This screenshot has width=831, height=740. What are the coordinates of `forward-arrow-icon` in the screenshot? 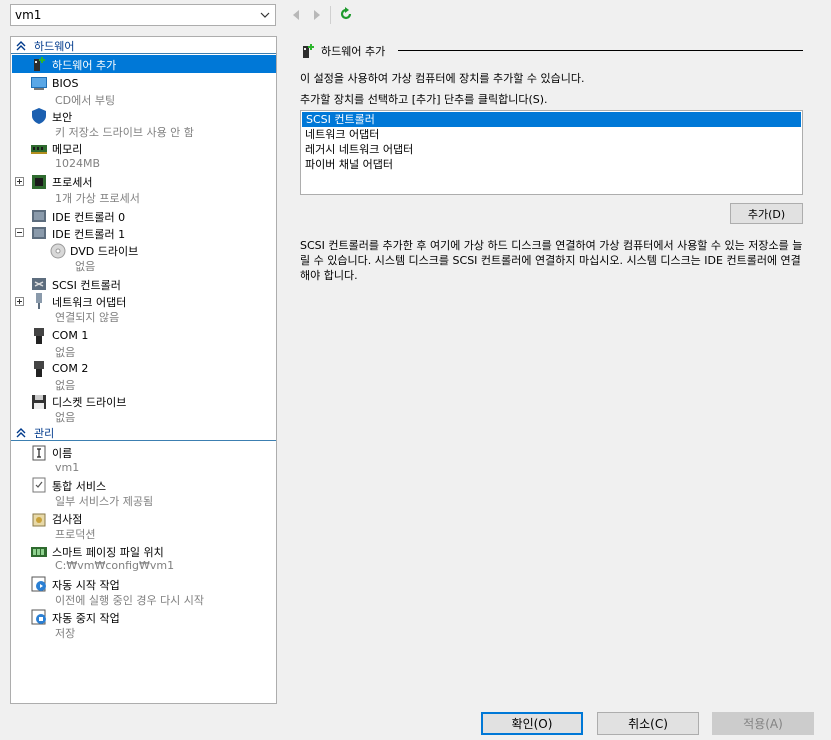 It's located at (317, 15).